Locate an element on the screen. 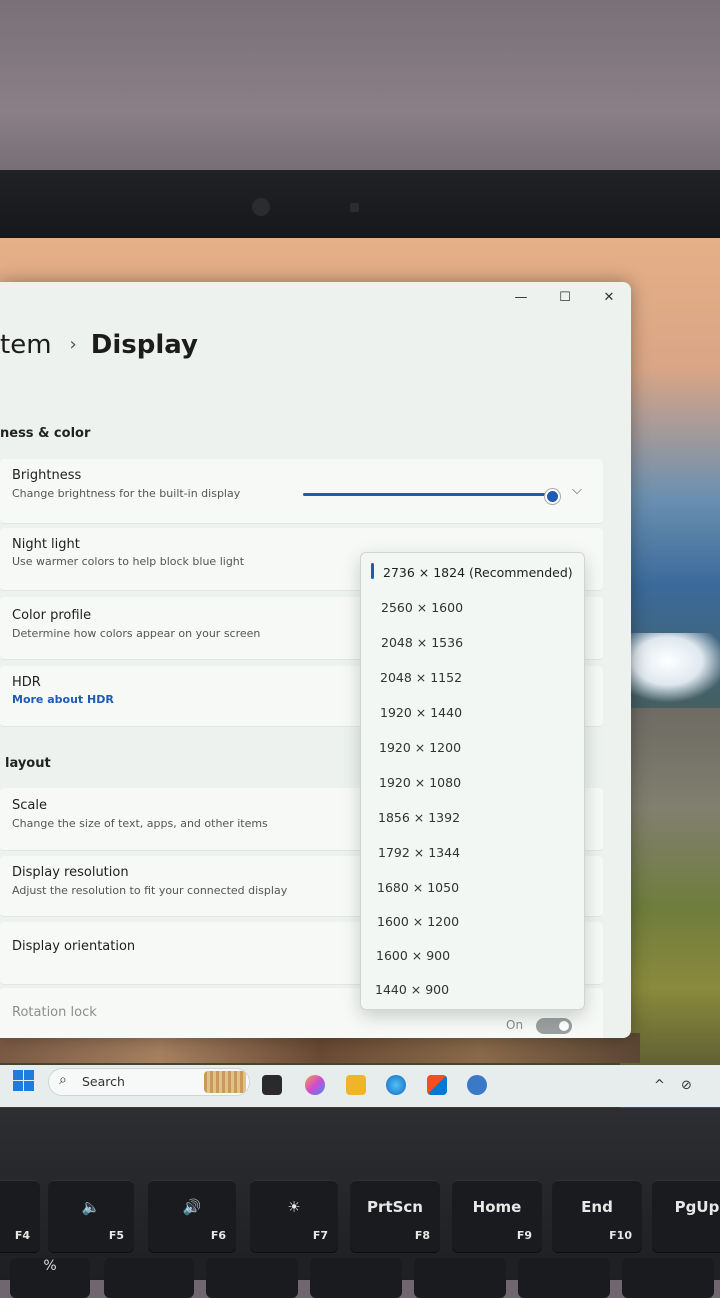 The height and width of the screenshot is (1298, 720). selected-indicator is located at coordinates (372, 571).